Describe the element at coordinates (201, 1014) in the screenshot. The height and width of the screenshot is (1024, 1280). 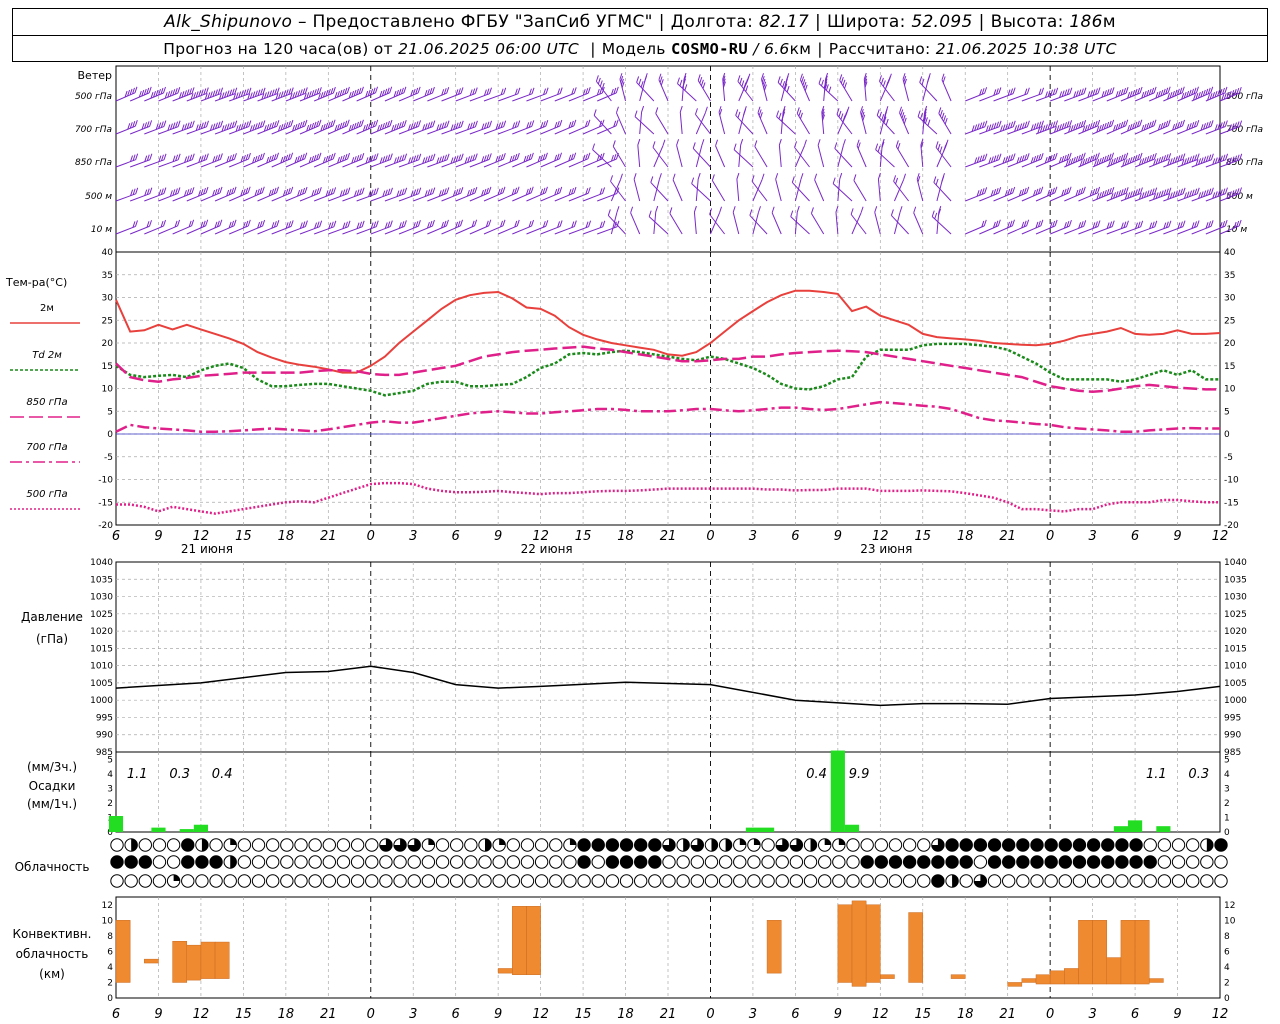
I see `convective-xtick: 12` at that location.